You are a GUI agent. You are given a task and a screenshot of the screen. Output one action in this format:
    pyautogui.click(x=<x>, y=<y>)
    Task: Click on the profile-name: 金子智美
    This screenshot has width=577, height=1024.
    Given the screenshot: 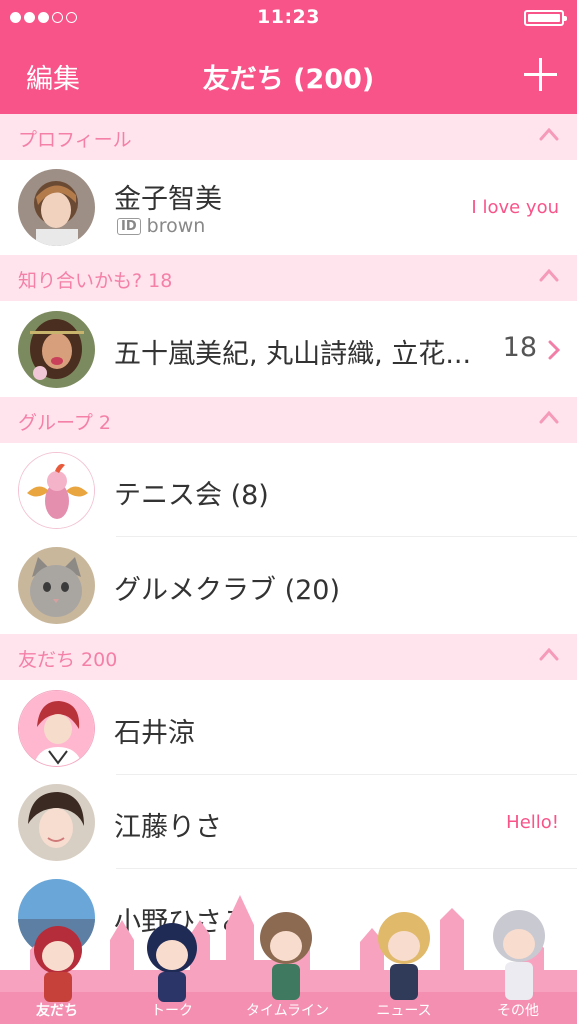 What is the action you would take?
    pyautogui.click(x=168, y=199)
    